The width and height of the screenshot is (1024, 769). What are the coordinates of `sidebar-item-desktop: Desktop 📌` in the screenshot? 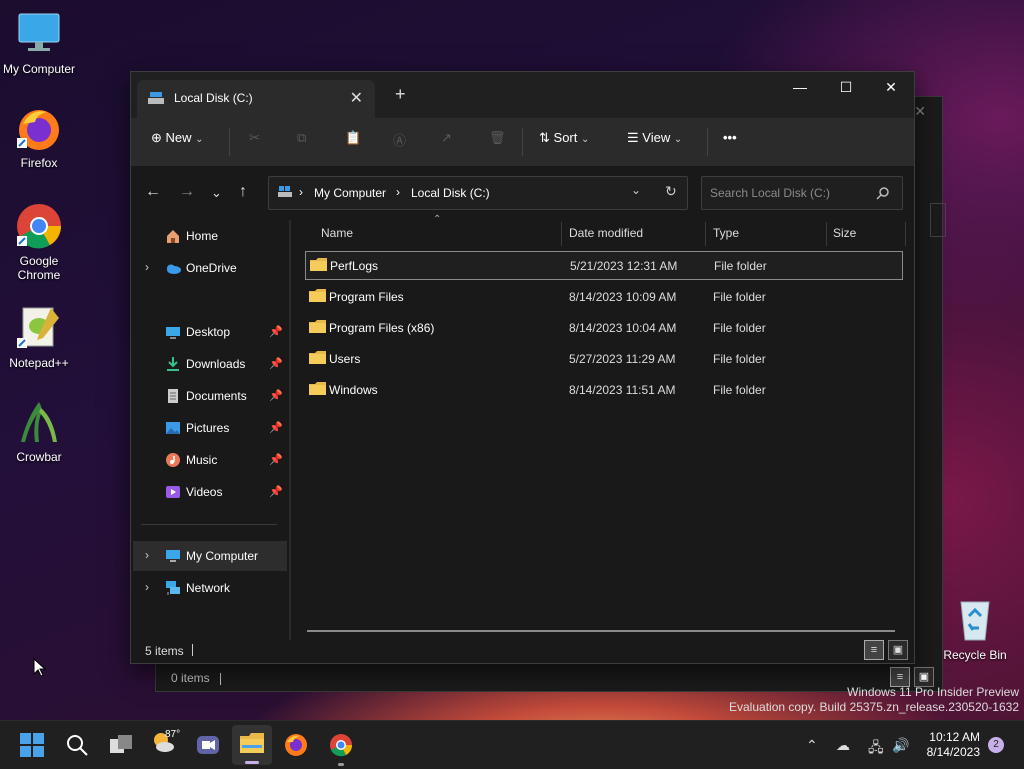 It's located at (210, 332).